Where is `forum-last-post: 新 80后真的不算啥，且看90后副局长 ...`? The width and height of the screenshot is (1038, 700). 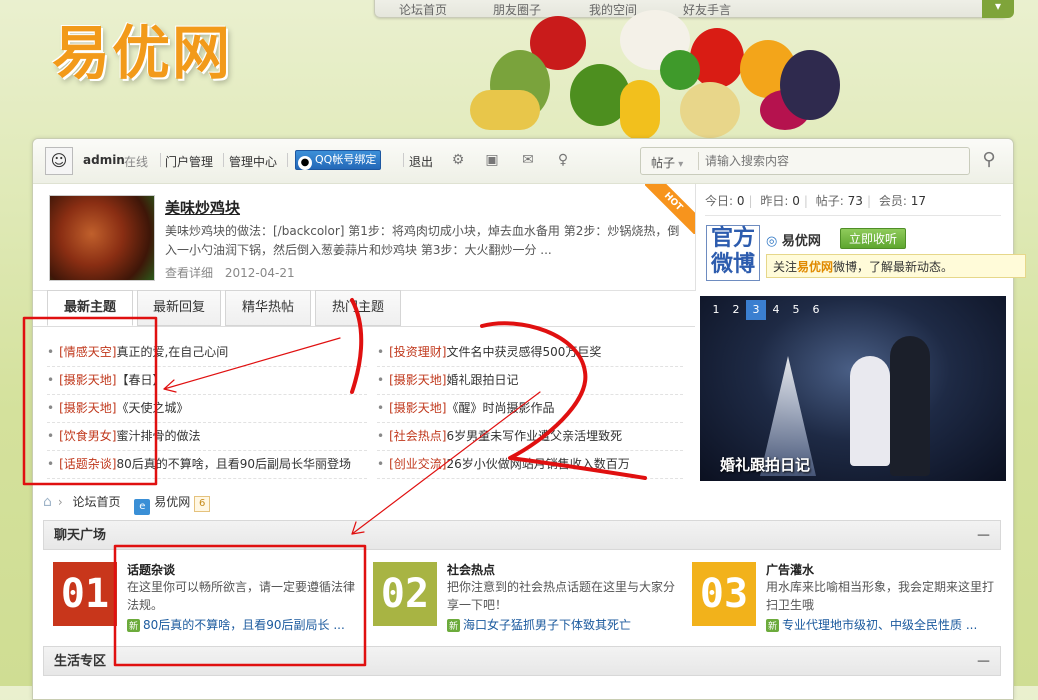
forum-last-post: 新 80后真的不算啥，且看90后副局长 ... is located at coordinates (247, 624).